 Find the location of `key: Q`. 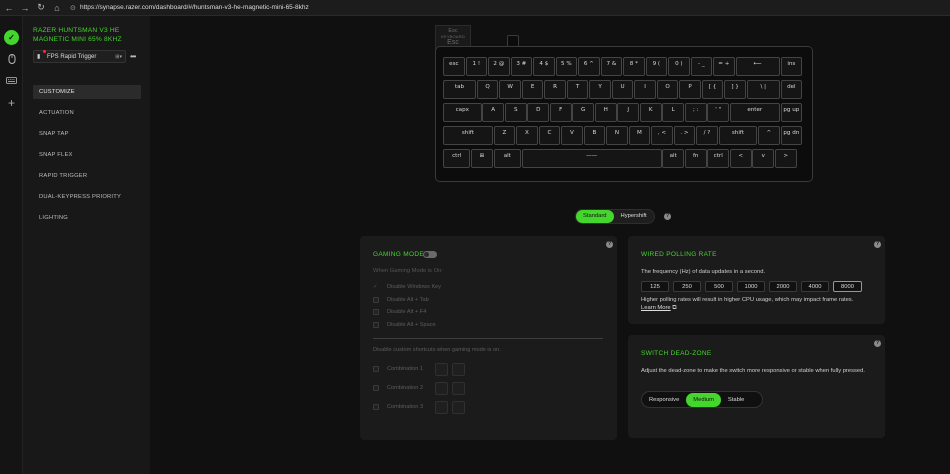

key: Q is located at coordinates (487, 89).